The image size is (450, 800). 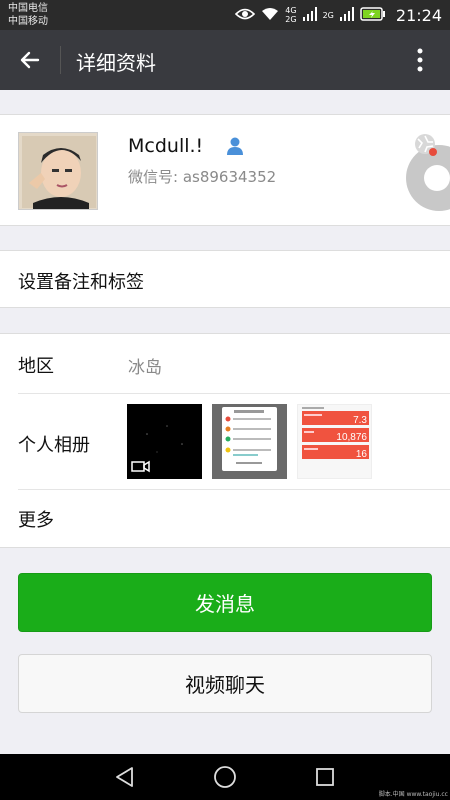 What do you see at coordinates (36, 366) in the screenshot?
I see `region-label: 地区` at bounding box center [36, 366].